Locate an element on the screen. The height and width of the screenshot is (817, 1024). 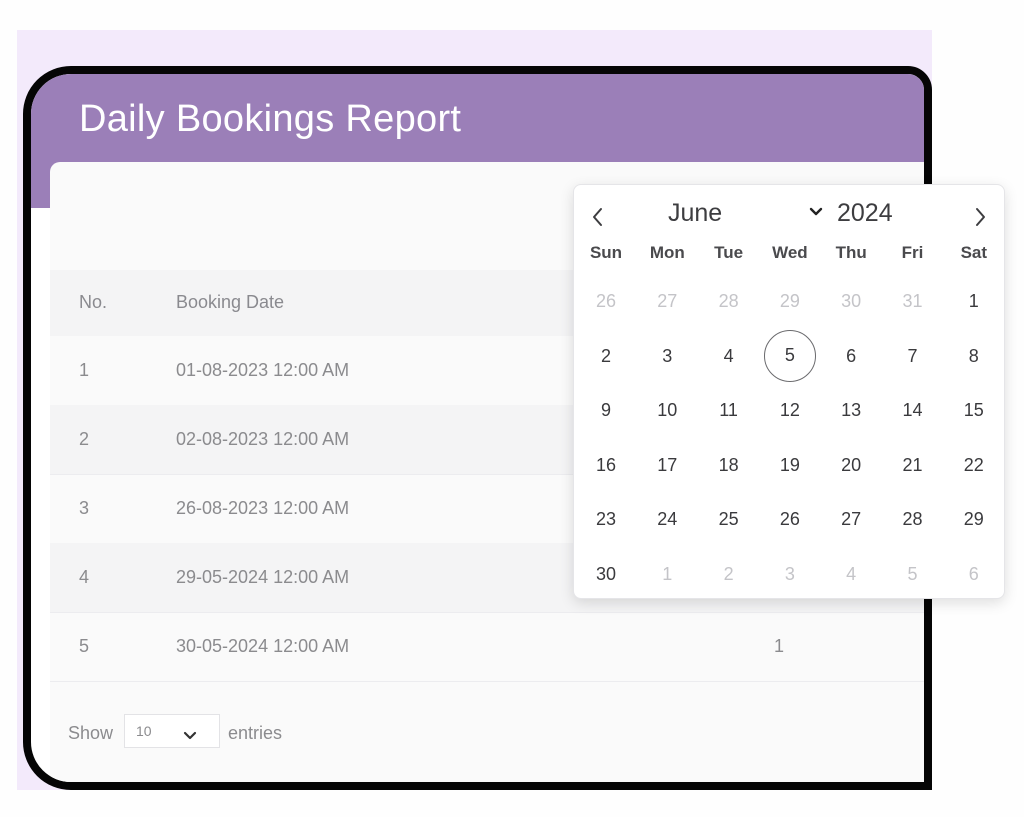
calendar-day: 31 is located at coordinates (913, 301).